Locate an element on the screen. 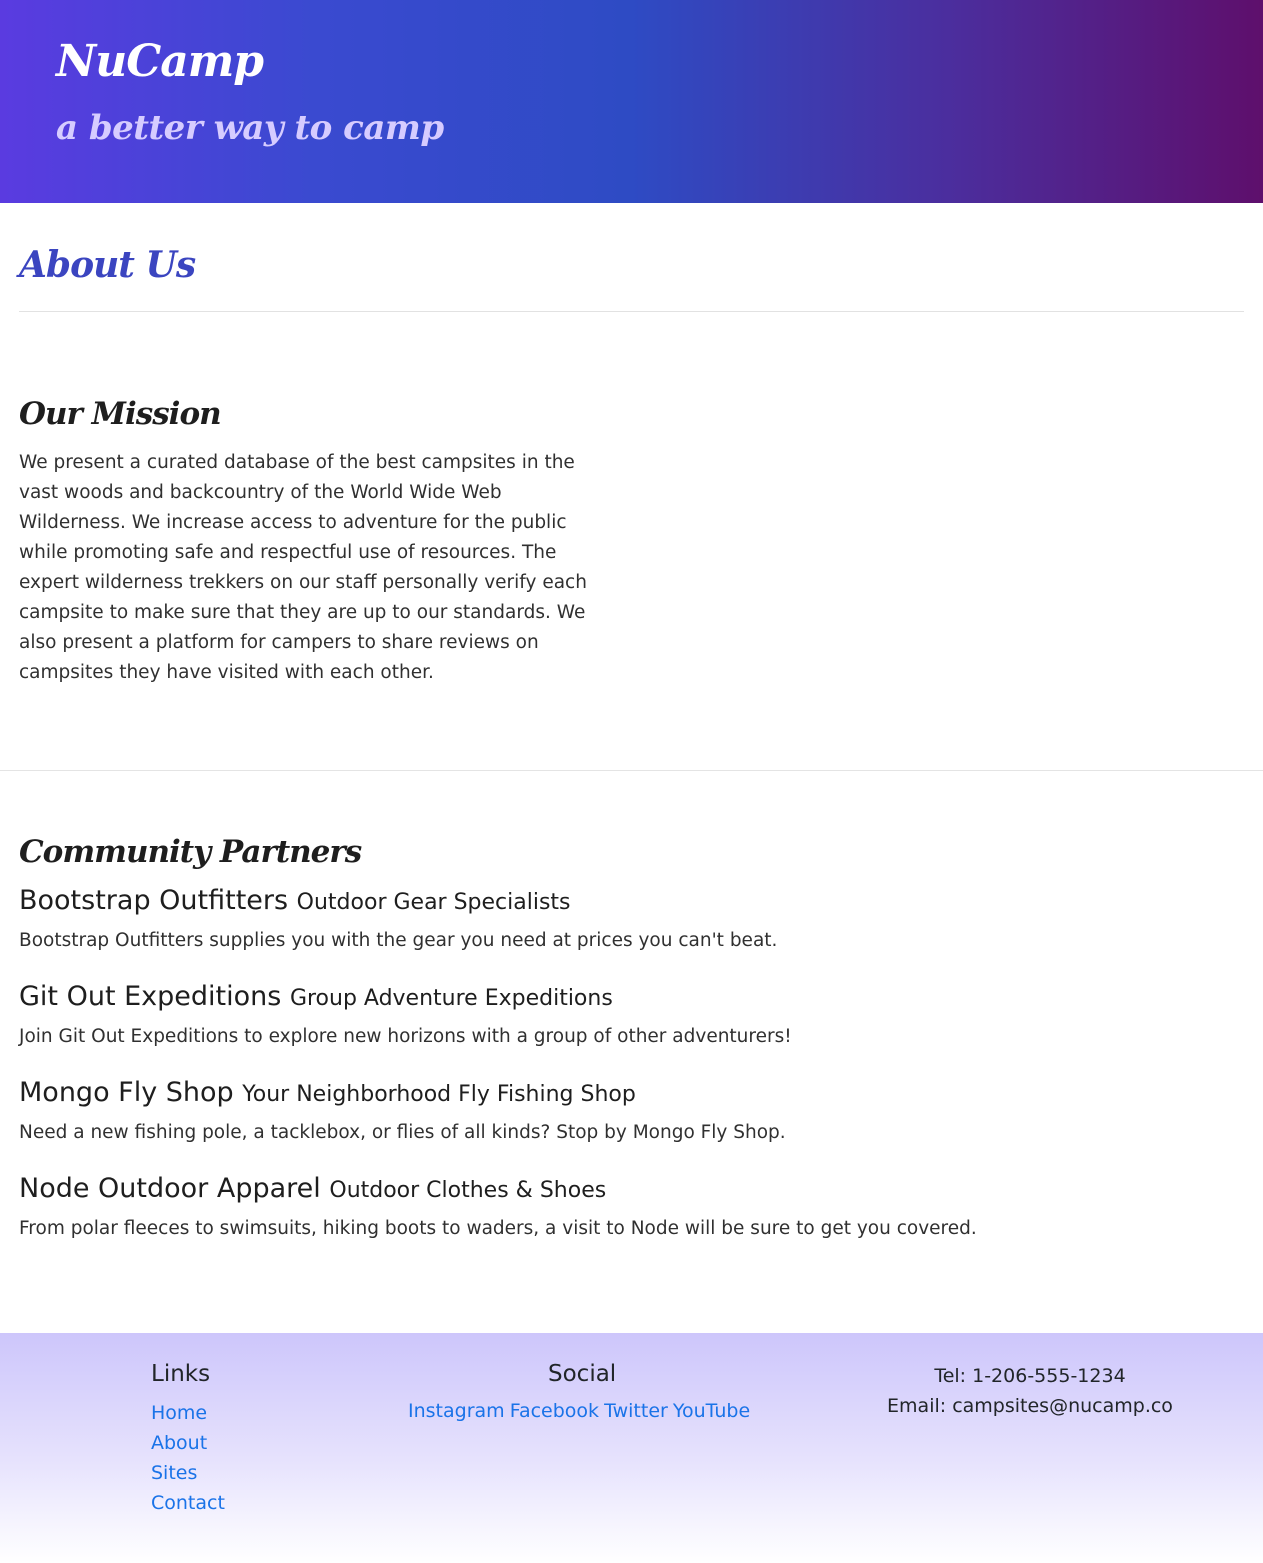 This screenshot has height=1563, width=1263. footer-links-list: Home About Sites Contact is located at coordinates (188, 1460).